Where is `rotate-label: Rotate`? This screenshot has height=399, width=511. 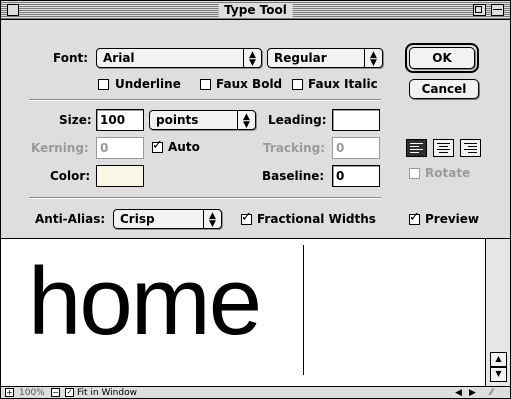
rotate-label: Rotate is located at coordinates (448, 173).